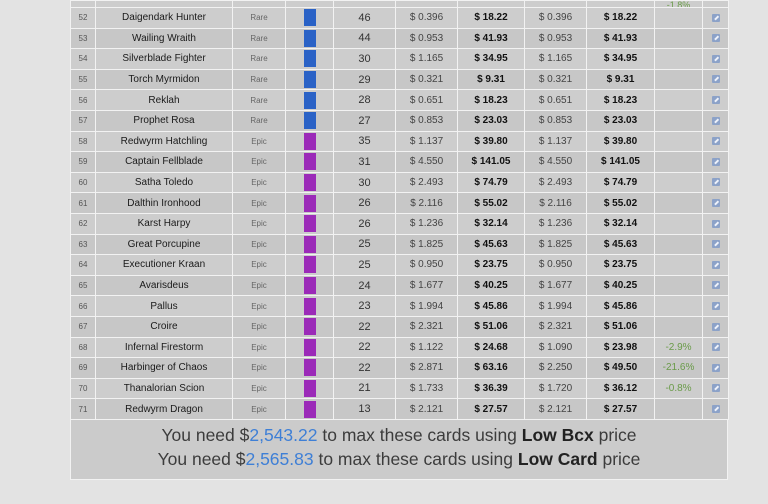 The height and width of the screenshot is (504, 768). Describe the element at coordinates (364, 79) in the screenshot. I see `card-count: 29` at that location.